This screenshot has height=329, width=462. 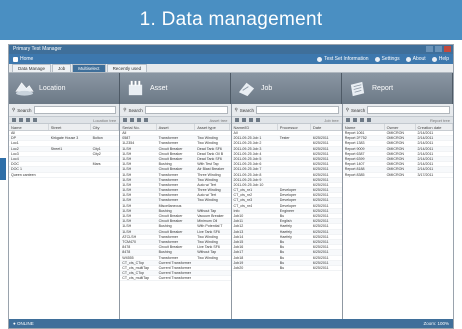 I want to click on table-cell: Three Winding, so click(x=209, y=174).